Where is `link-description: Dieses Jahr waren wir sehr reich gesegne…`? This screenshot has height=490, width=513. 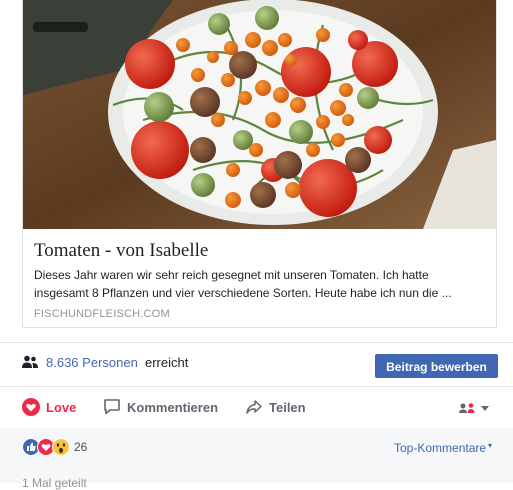 link-description: Dieses Jahr waren wir sehr reich gesegne… is located at coordinates (259, 284).